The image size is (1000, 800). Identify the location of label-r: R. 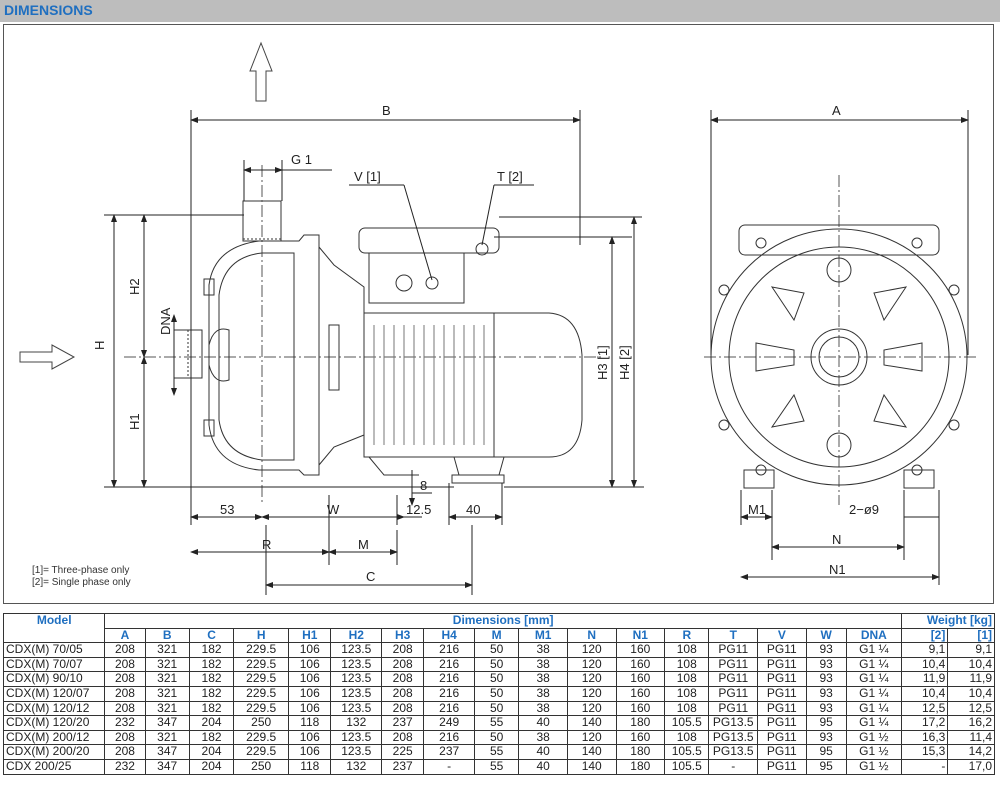
(266, 544).